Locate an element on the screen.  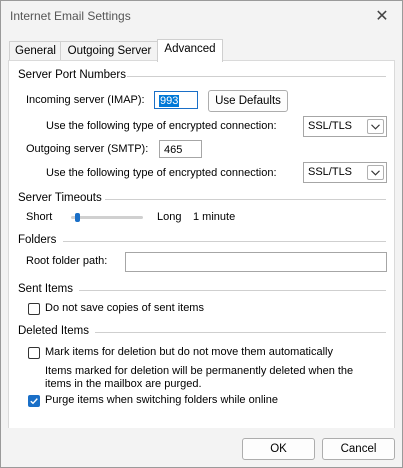
tab-outgoing-server: Outgoing Server is located at coordinates (109, 51).